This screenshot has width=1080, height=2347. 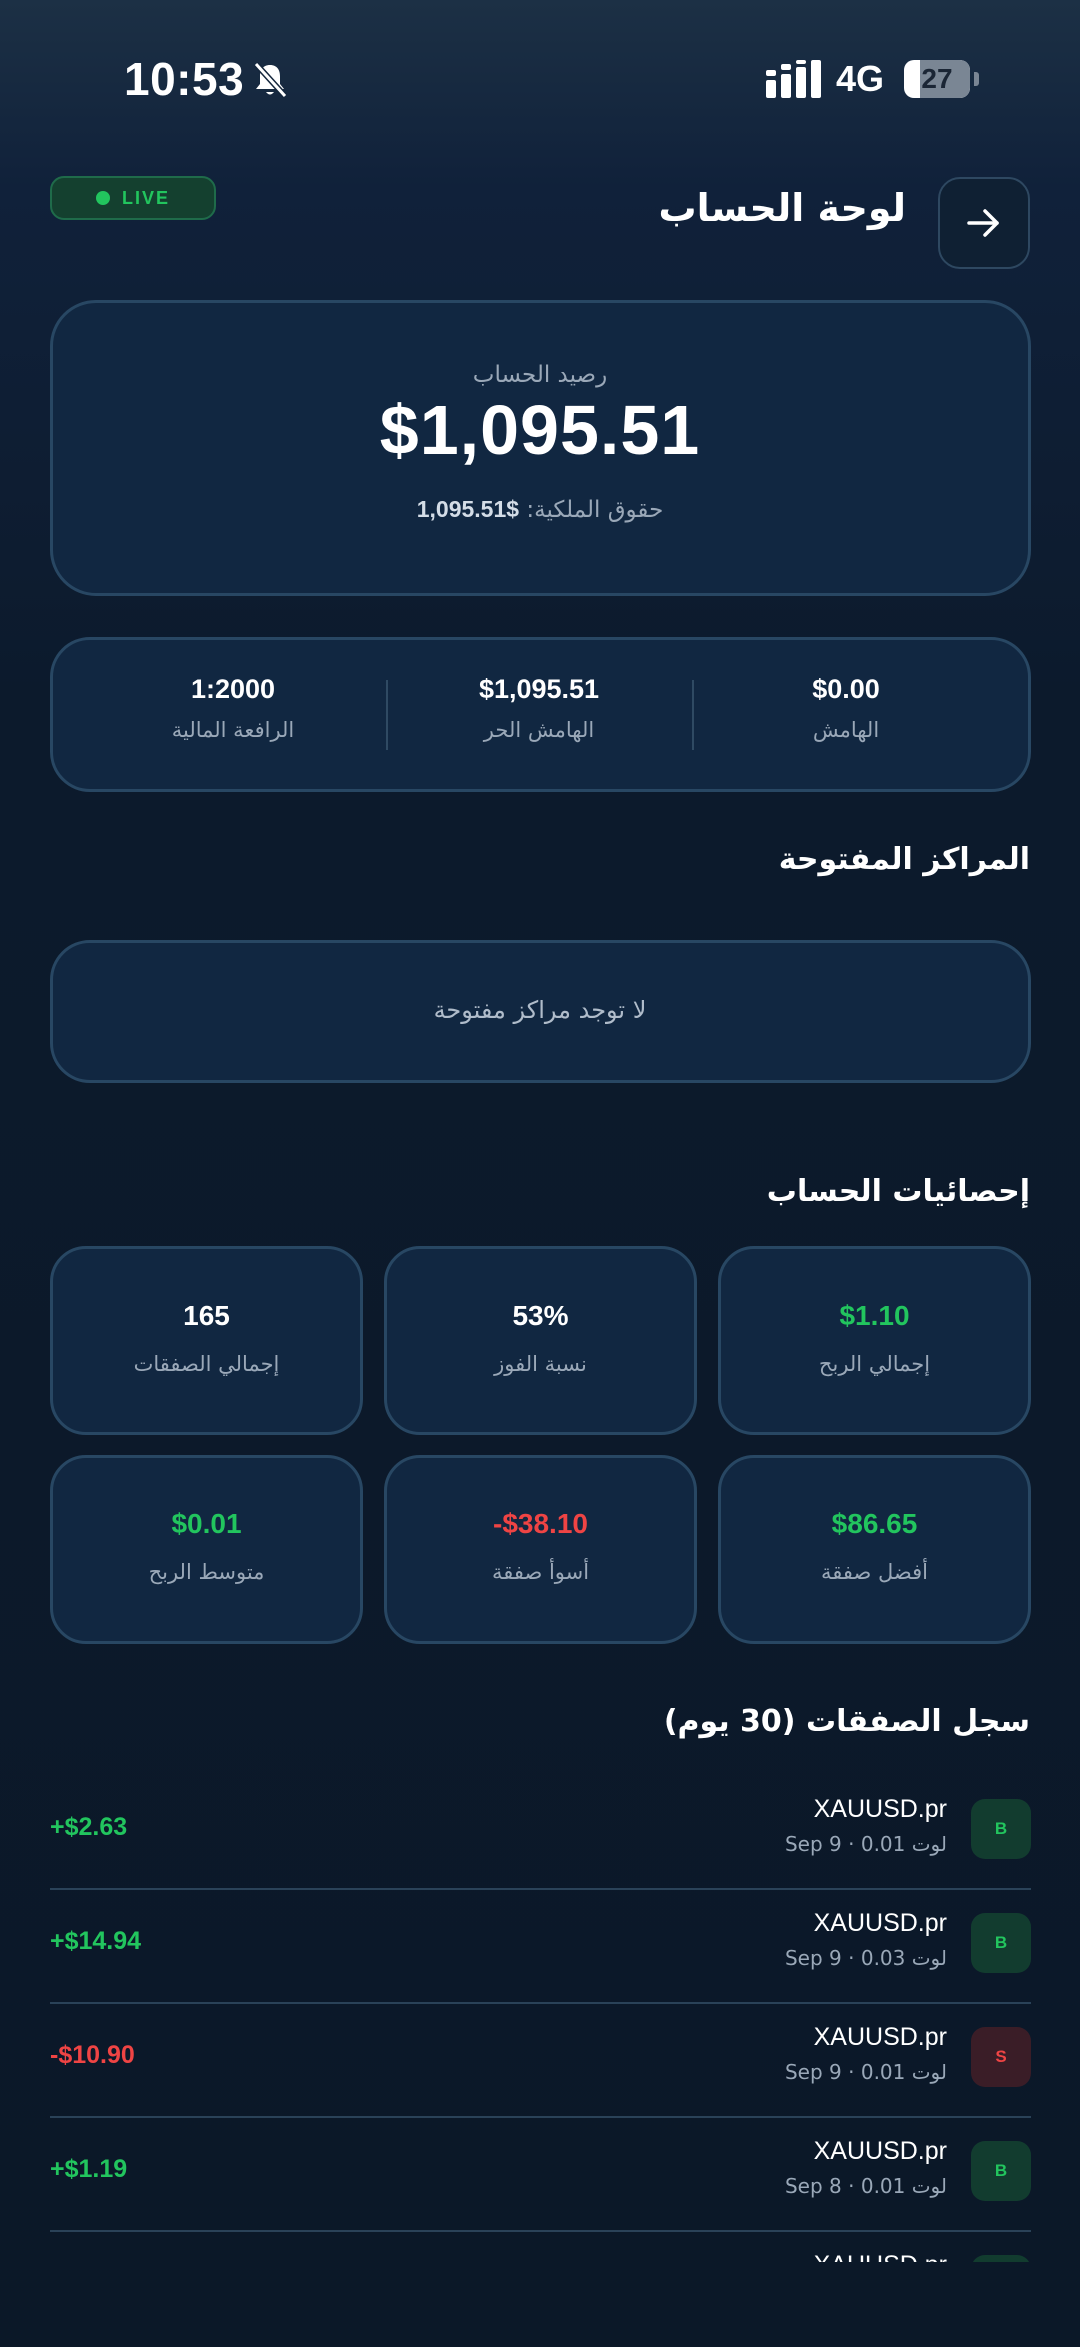 I want to click on live-badge: LIVE, so click(x=133, y=198).